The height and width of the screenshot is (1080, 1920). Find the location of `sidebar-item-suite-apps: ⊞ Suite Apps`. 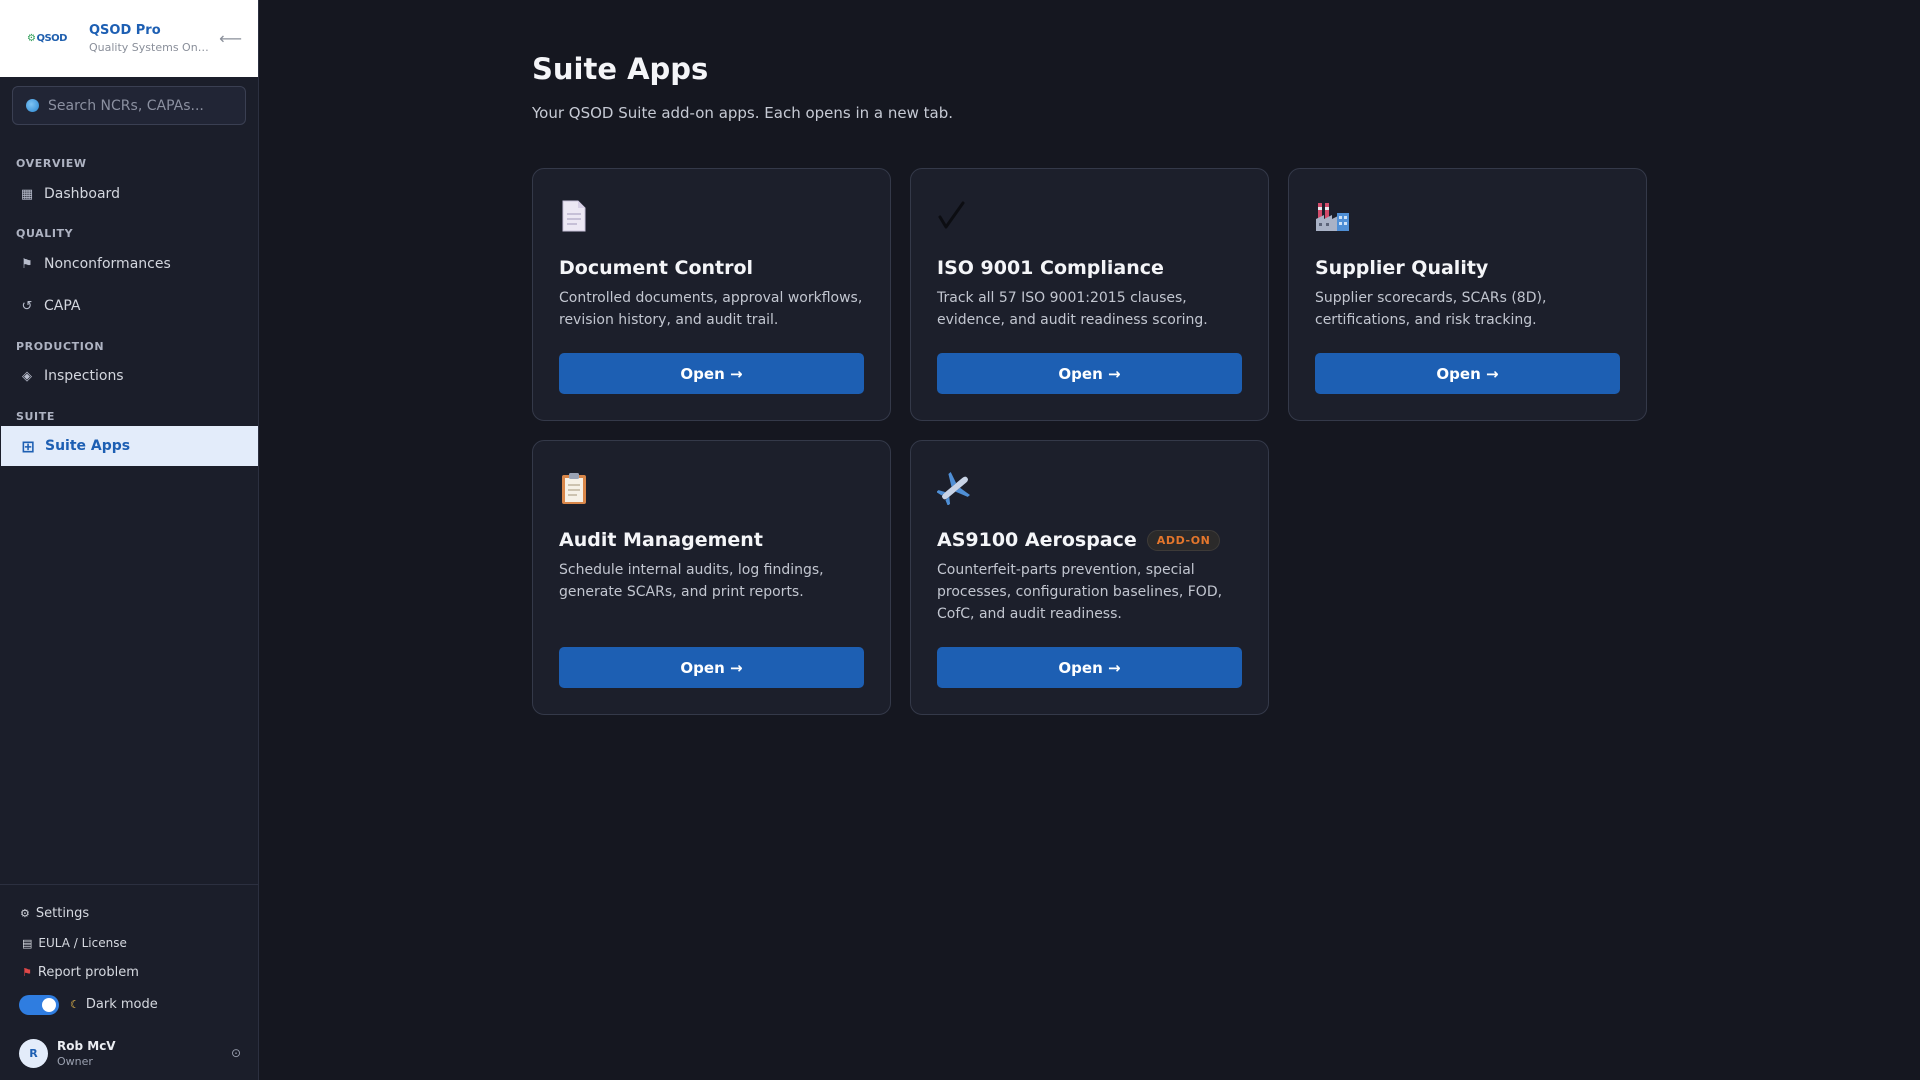

sidebar-item-suite-apps: ⊞ Suite Apps is located at coordinates (129, 446).